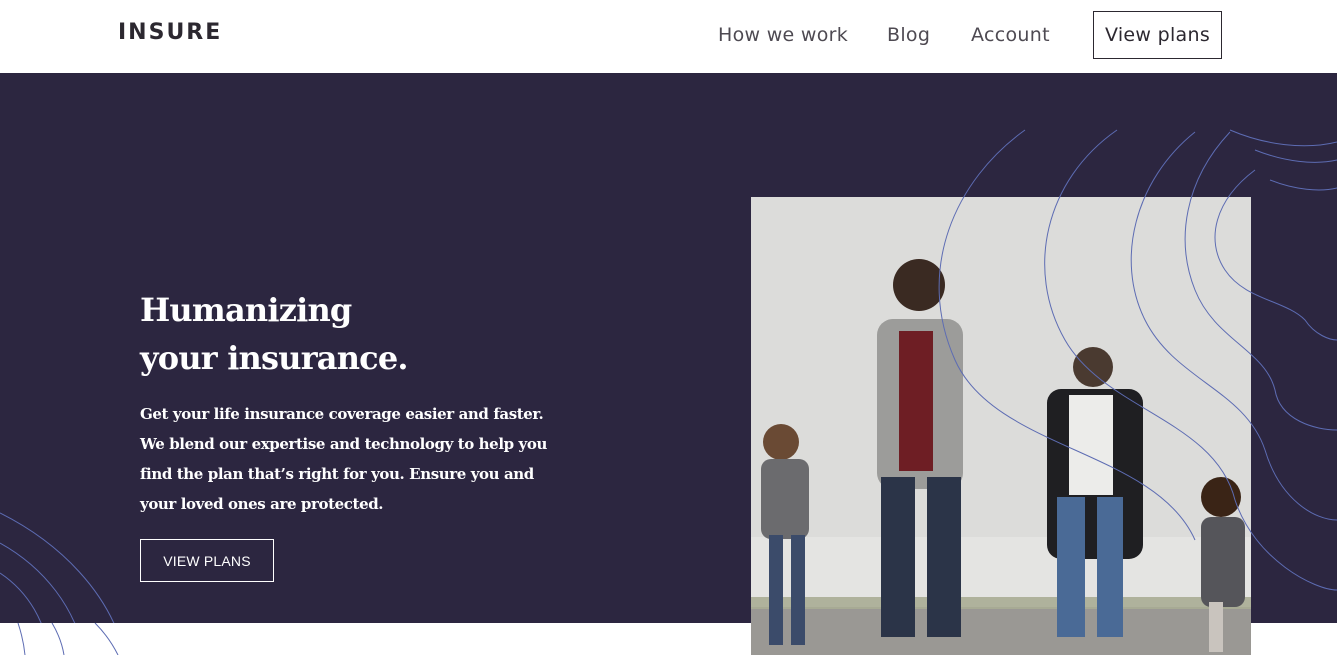 This screenshot has height=655, width=1337. What do you see at coordinates (350, 334) in the screenshot?
I see `hero-title: Humanizing your insurance.` at bounding box center [350, 334].